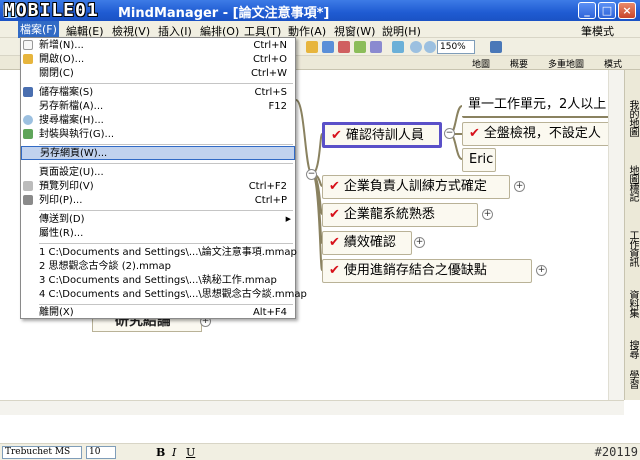 Image resolution: width=640 pixels, height=460 pixels. Describe the element at coordinates (398, 47) in the screenshot. I see `redo-icon` at that location.